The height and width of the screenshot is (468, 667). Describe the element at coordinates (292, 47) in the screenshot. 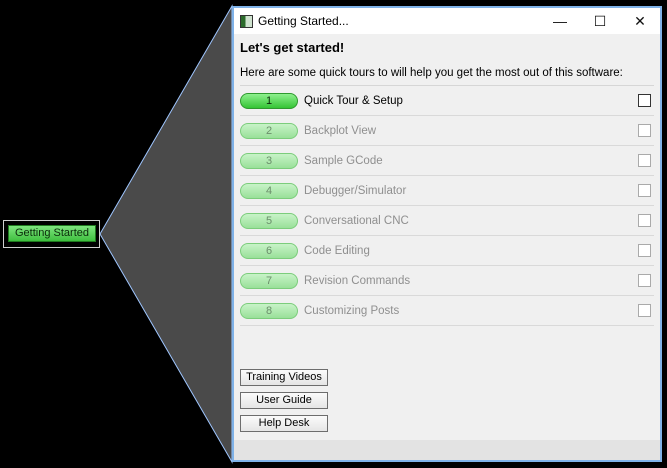

I see `page-title: Let's get started!` at that location.